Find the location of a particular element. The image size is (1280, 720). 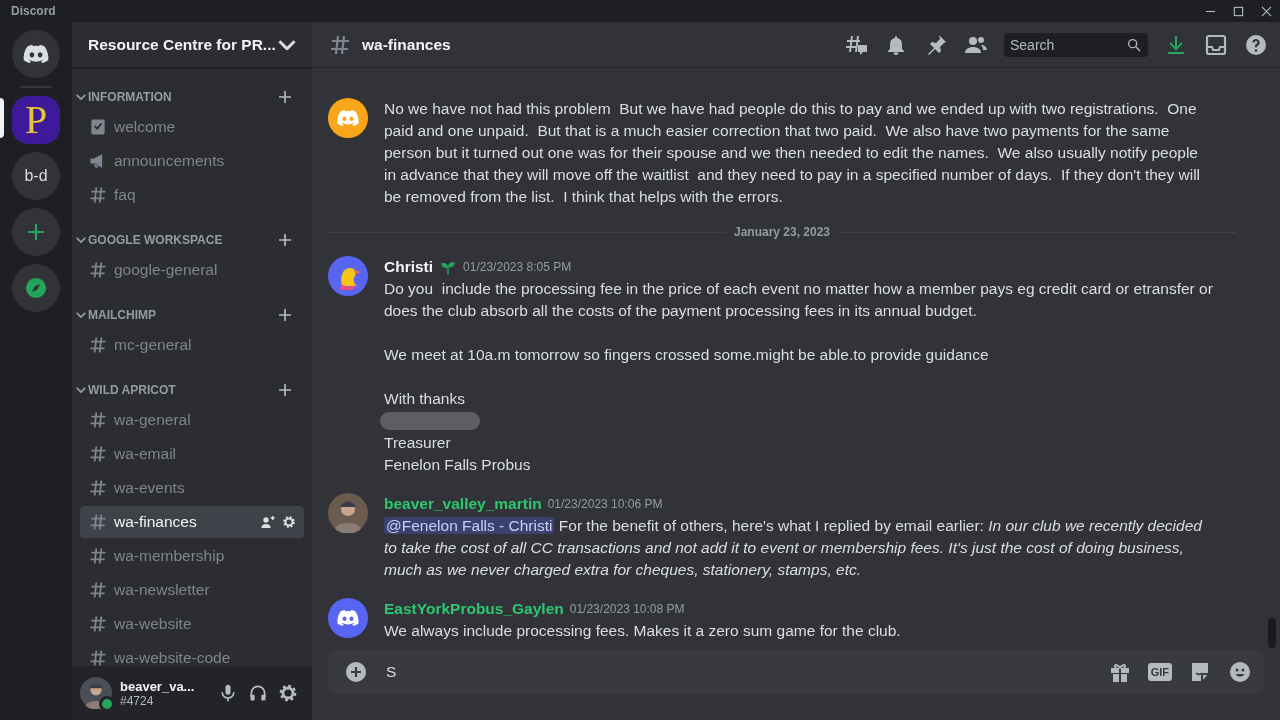

invite-icon is located at coordinates (268, 522).